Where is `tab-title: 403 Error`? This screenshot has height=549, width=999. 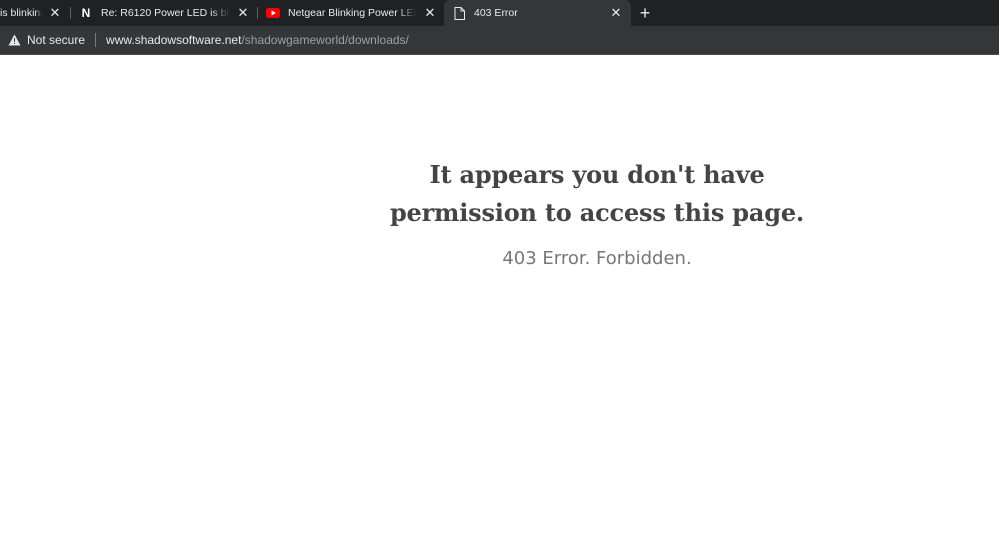 tab-title: 403 Error is located at coordinates (496, 13).